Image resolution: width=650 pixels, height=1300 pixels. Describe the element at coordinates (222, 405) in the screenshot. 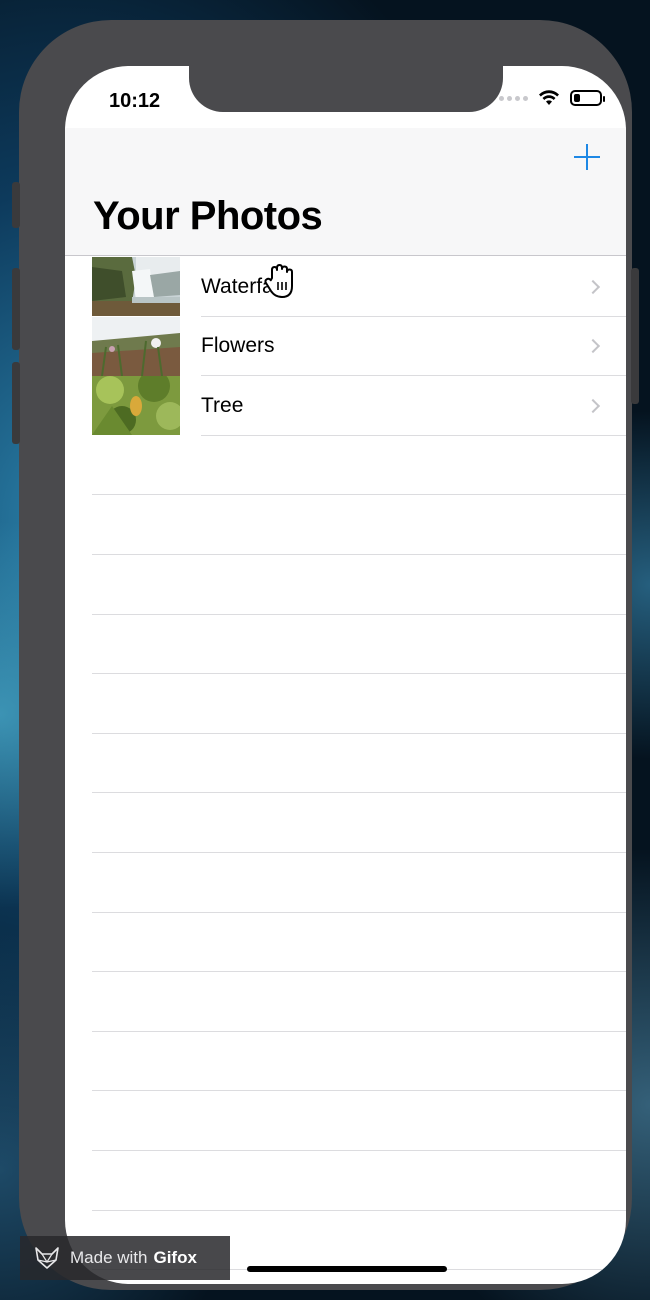

I see `photo-label: Tree` at that location.